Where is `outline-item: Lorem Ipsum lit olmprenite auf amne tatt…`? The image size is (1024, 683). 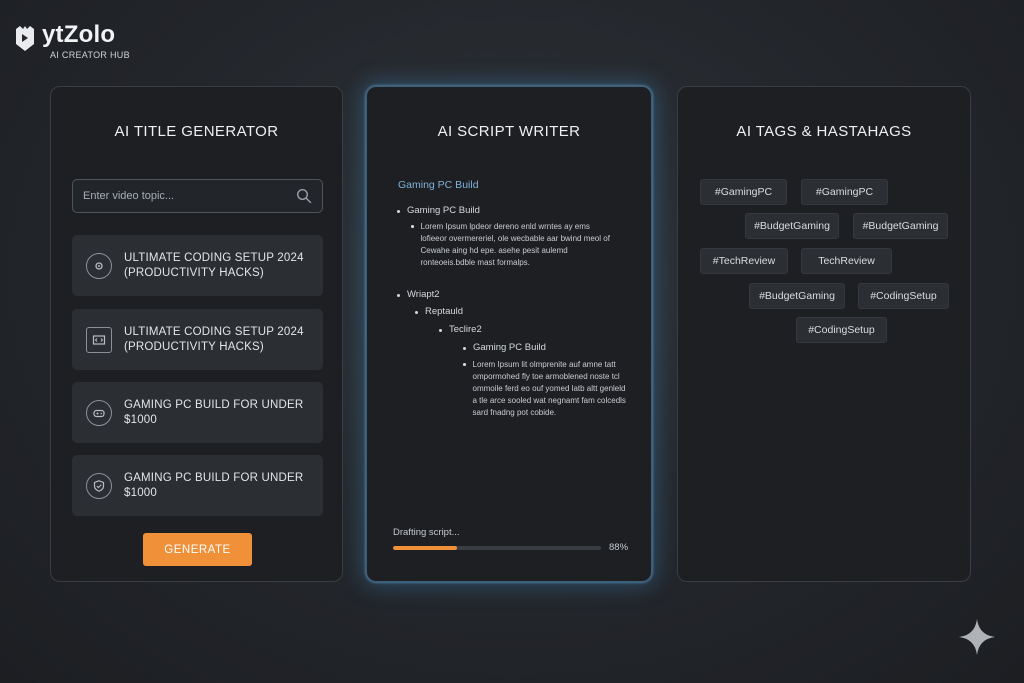
outline-item: Lorem Ipsum lit olmprenite auf amne tatt… is located at coordinates (546, 389).